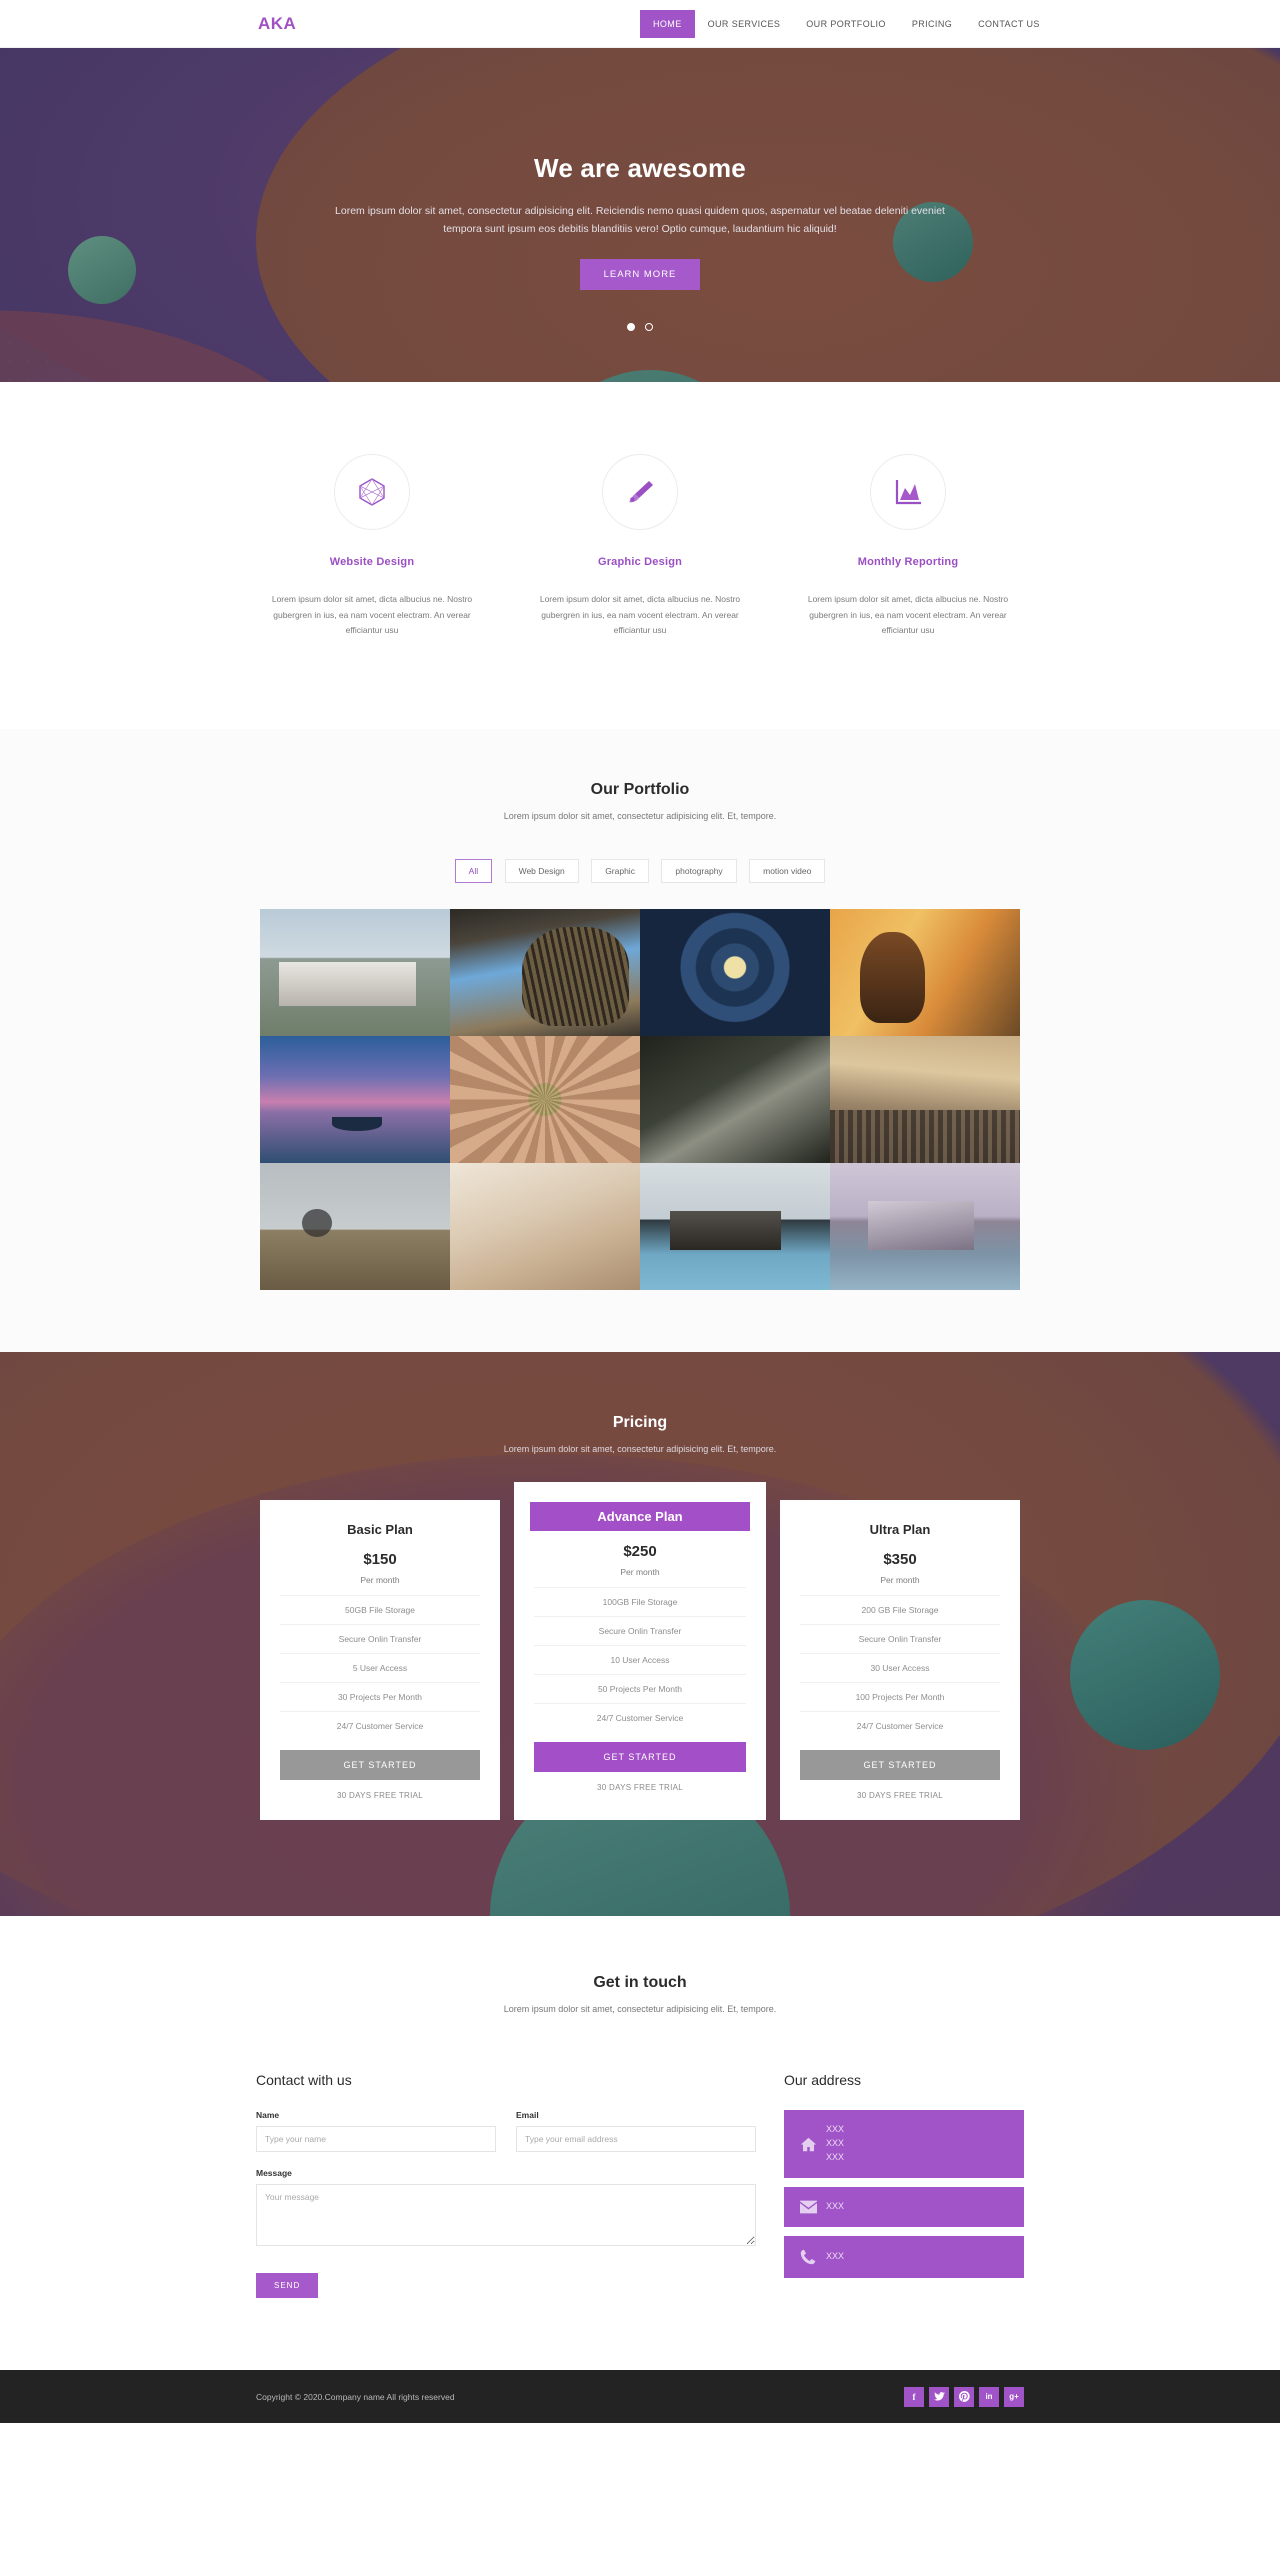 Image resolution: width=1280 pixels, height=2553 pixels. Describe the element at coordinates (932, 24) in the screenshot. I see `nav-item-pricing: PRICING` at that location.